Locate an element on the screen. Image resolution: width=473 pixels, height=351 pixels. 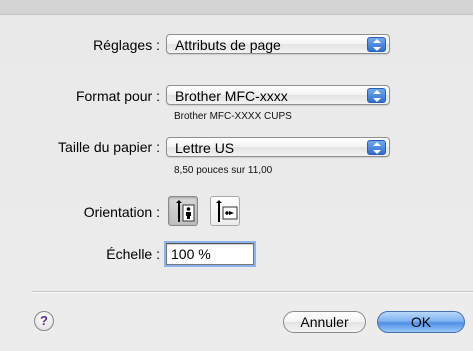
scale-input is located at coordinates (210, 254).